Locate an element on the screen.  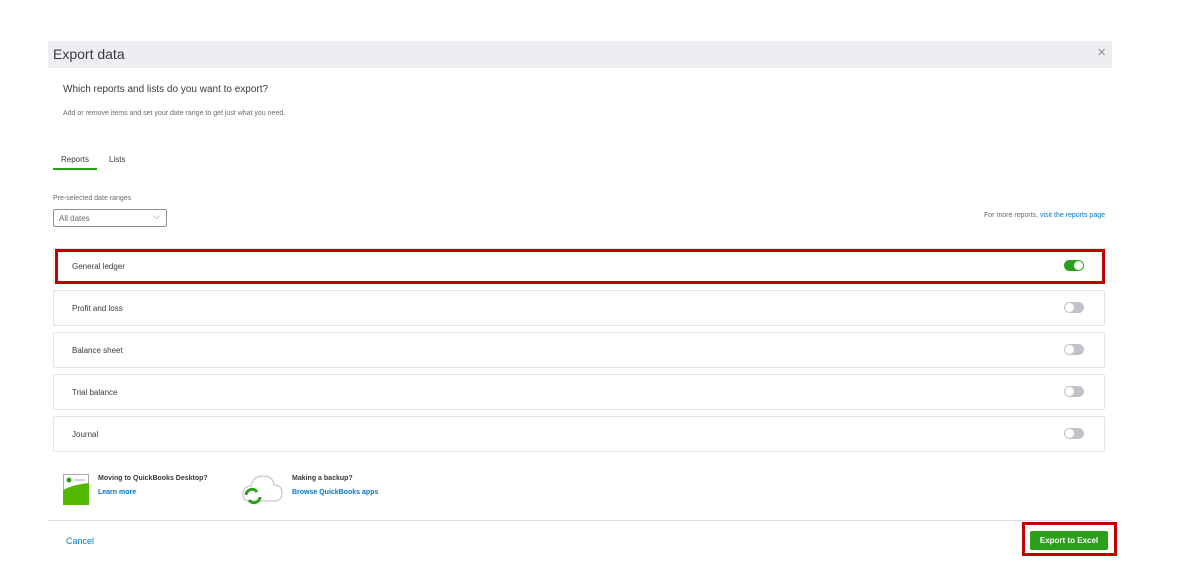
report-name: Profit and loss is located at coordinates (97, 308).